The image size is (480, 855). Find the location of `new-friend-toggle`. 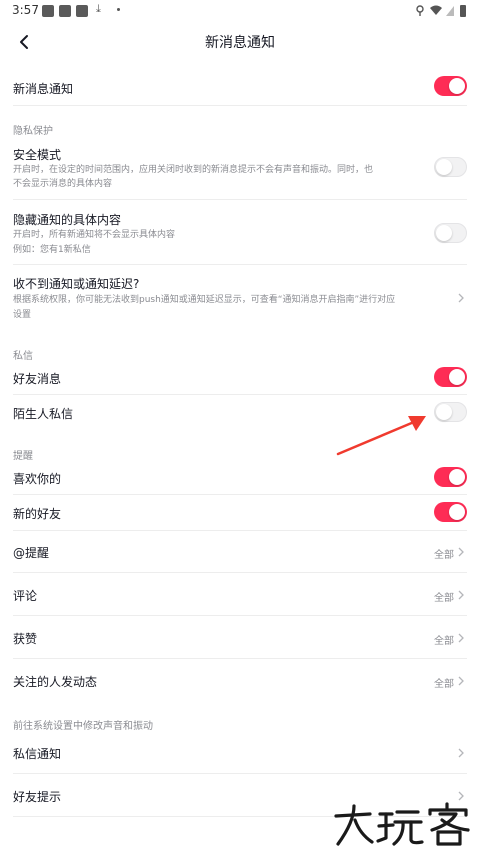

new-friend-toggle is located at coordinates (450, 512).